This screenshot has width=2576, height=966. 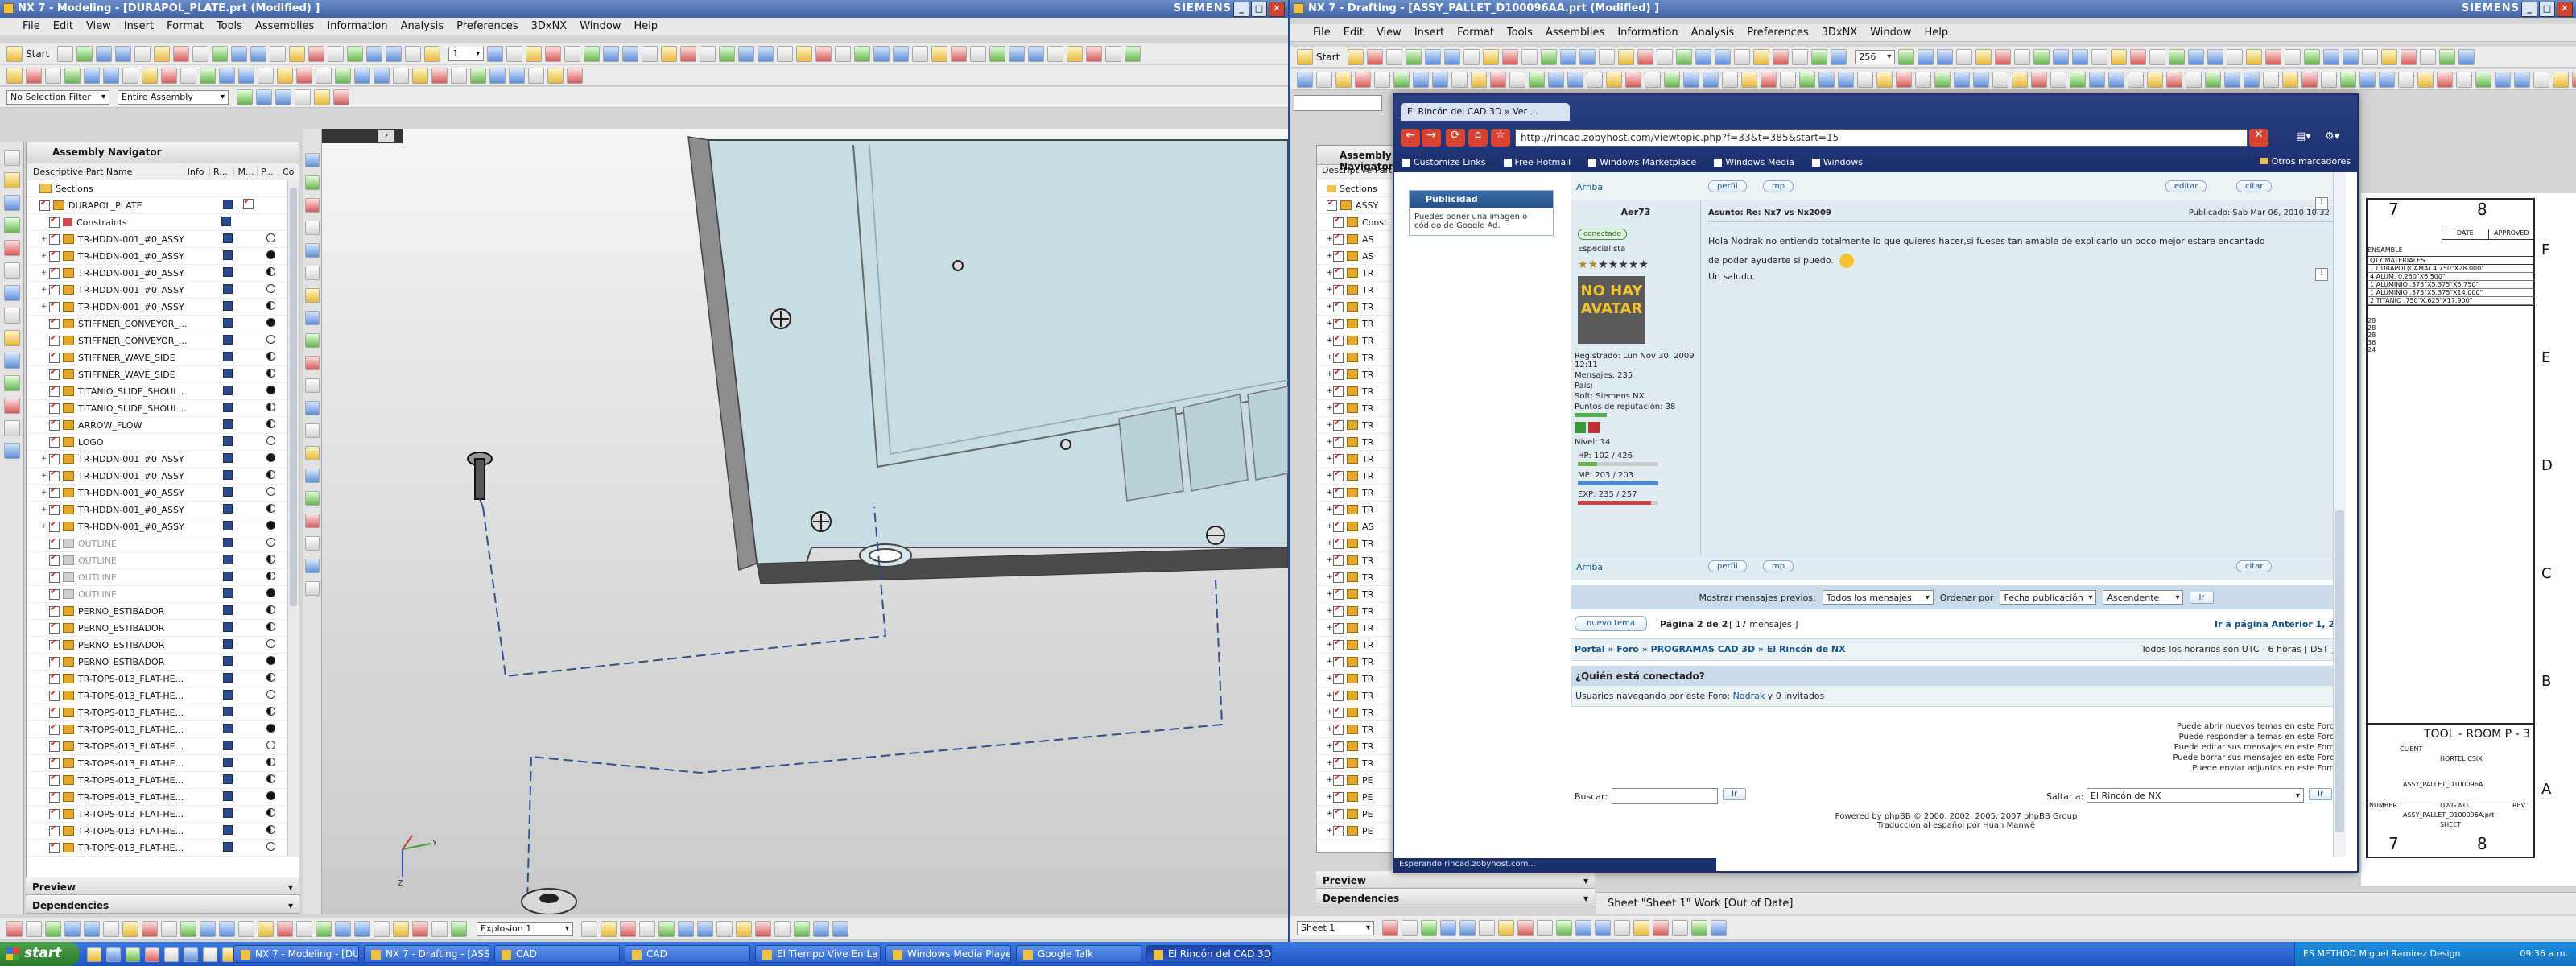 What do you see at coordinates (163, 425) in the screenshot?
I see `navigator-row: ARROW_FLOW` at bounding box center [163, 425].